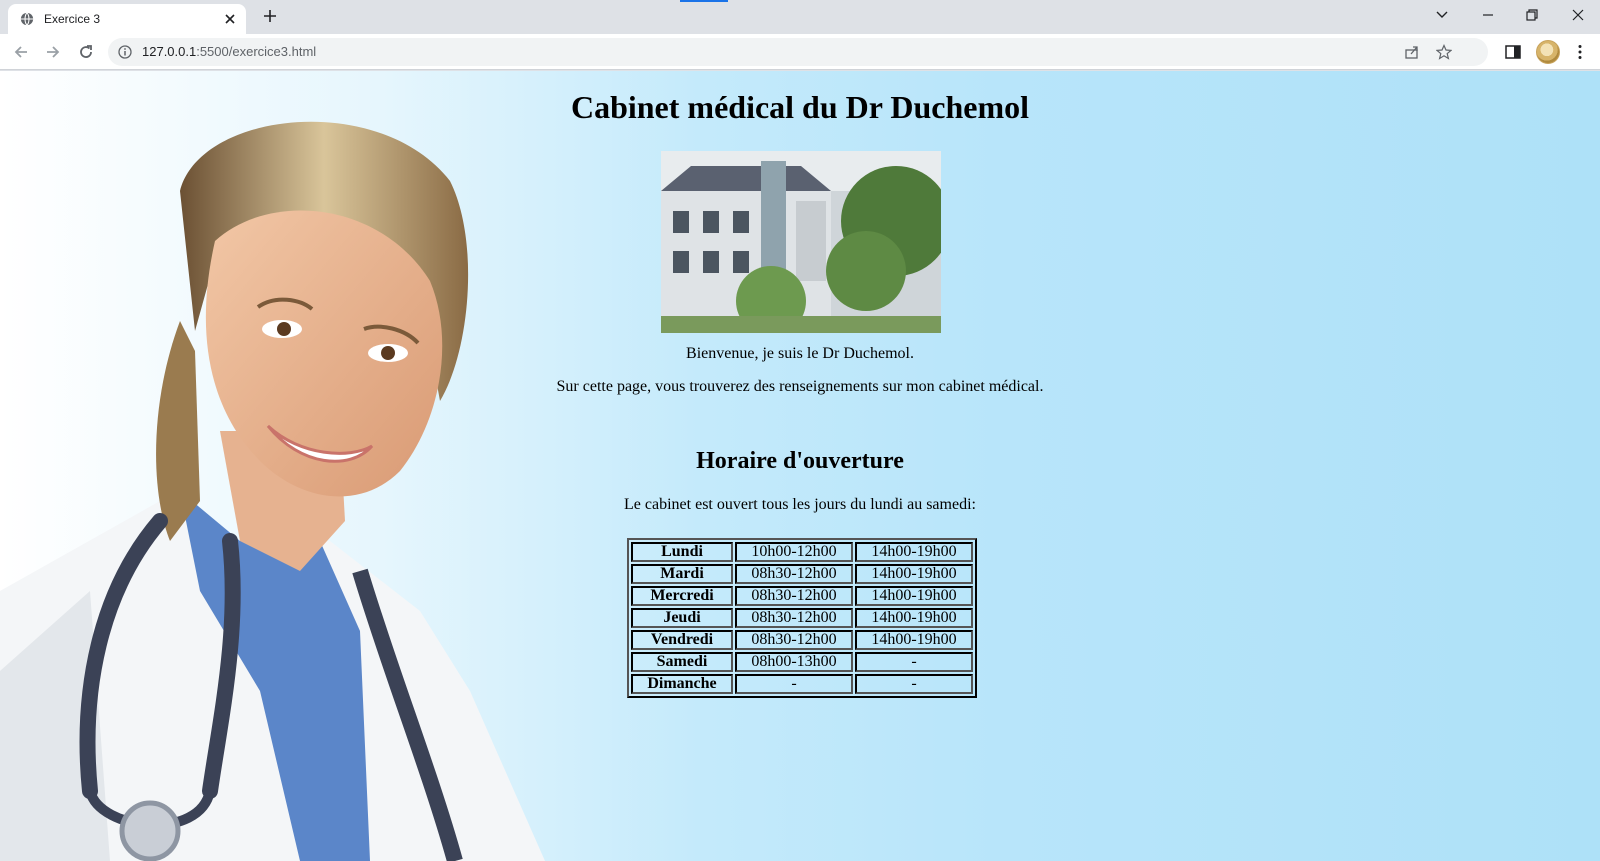 Image resolution: width=1600 pixels, height=861 pixels. Describe the element at coordinates (86, 52) in the screenshot. I see `reload-icon` at that location.